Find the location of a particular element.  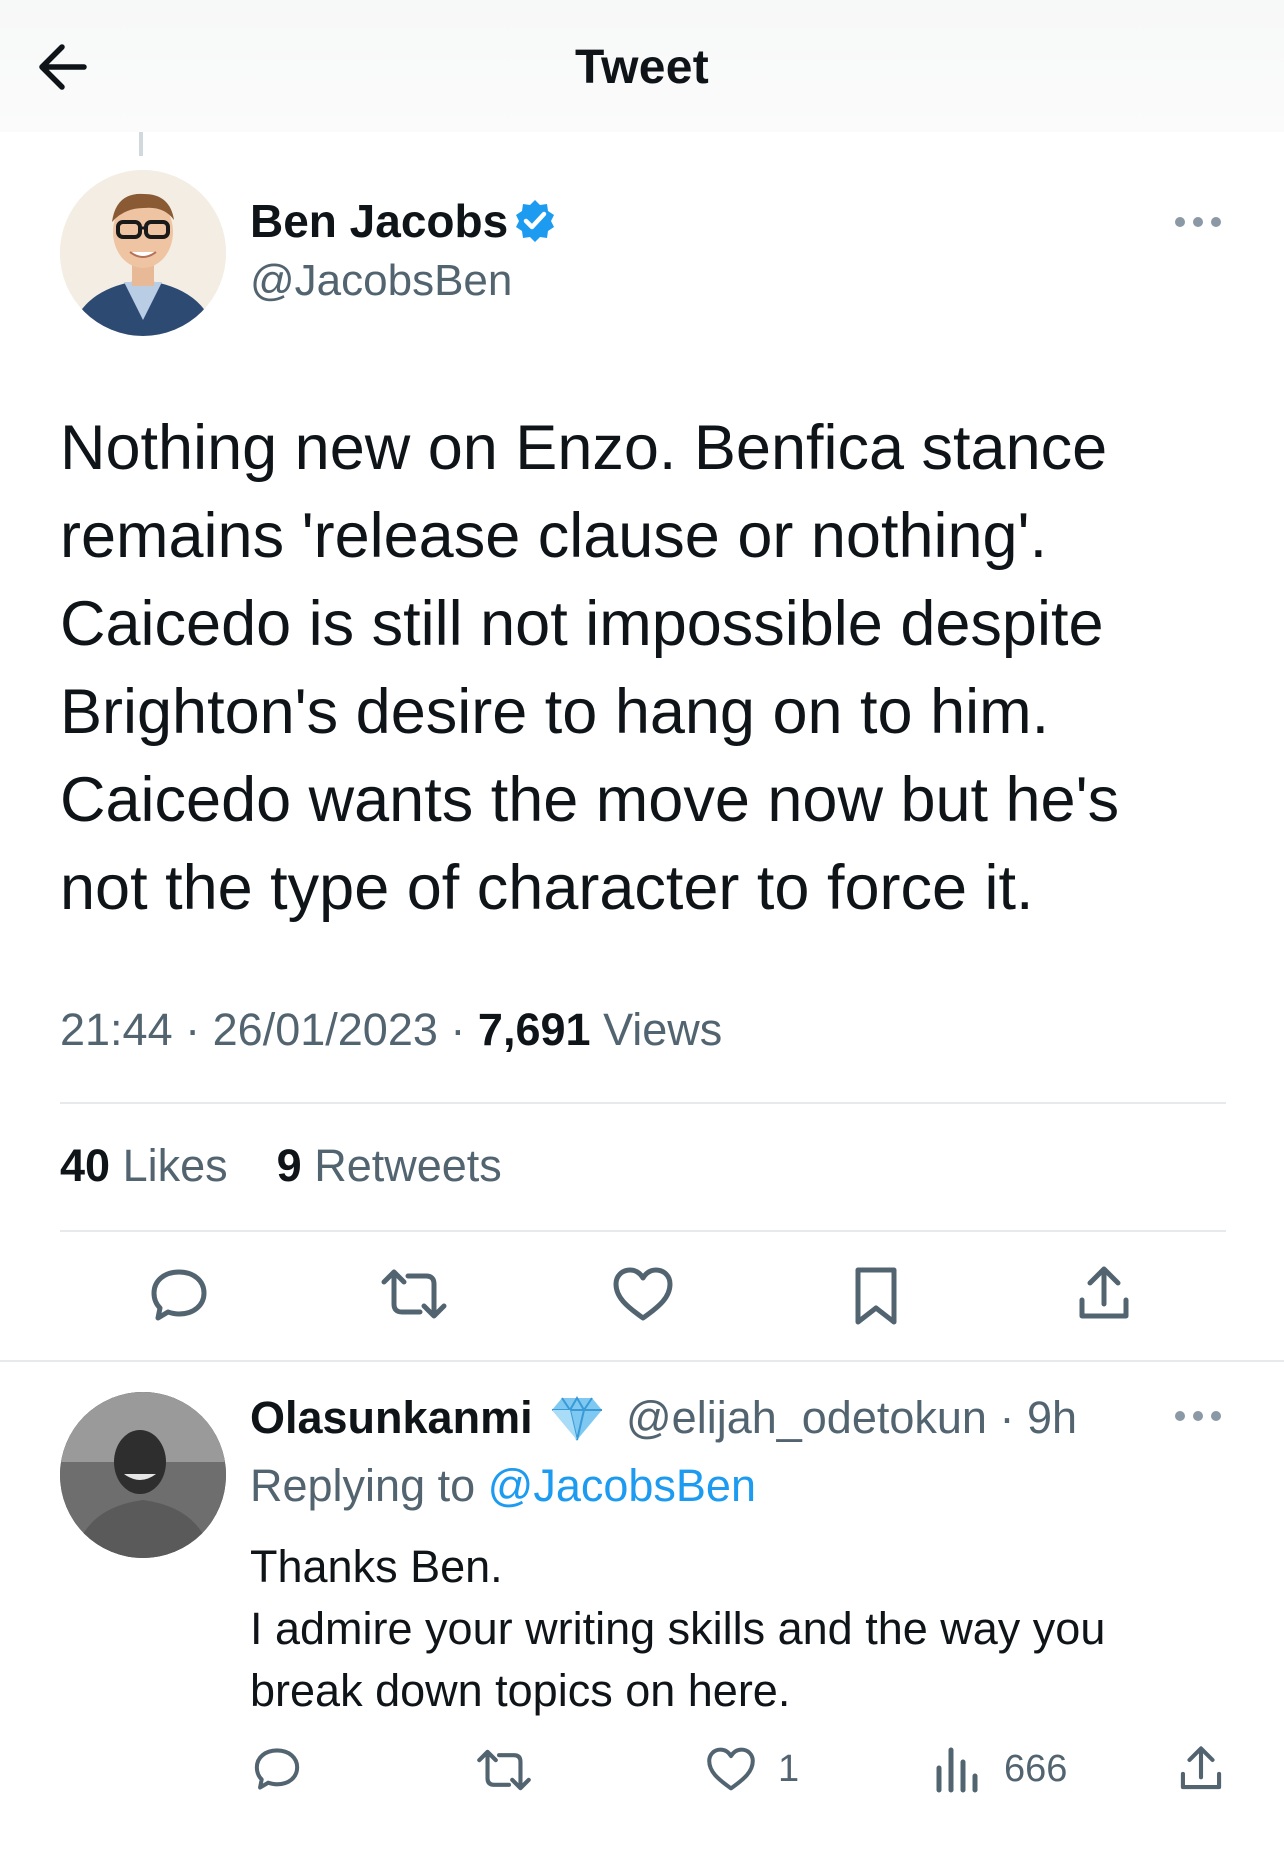

tweet-text-line: remains 'release clause or nothing'. is located at coordinates (554, 536).